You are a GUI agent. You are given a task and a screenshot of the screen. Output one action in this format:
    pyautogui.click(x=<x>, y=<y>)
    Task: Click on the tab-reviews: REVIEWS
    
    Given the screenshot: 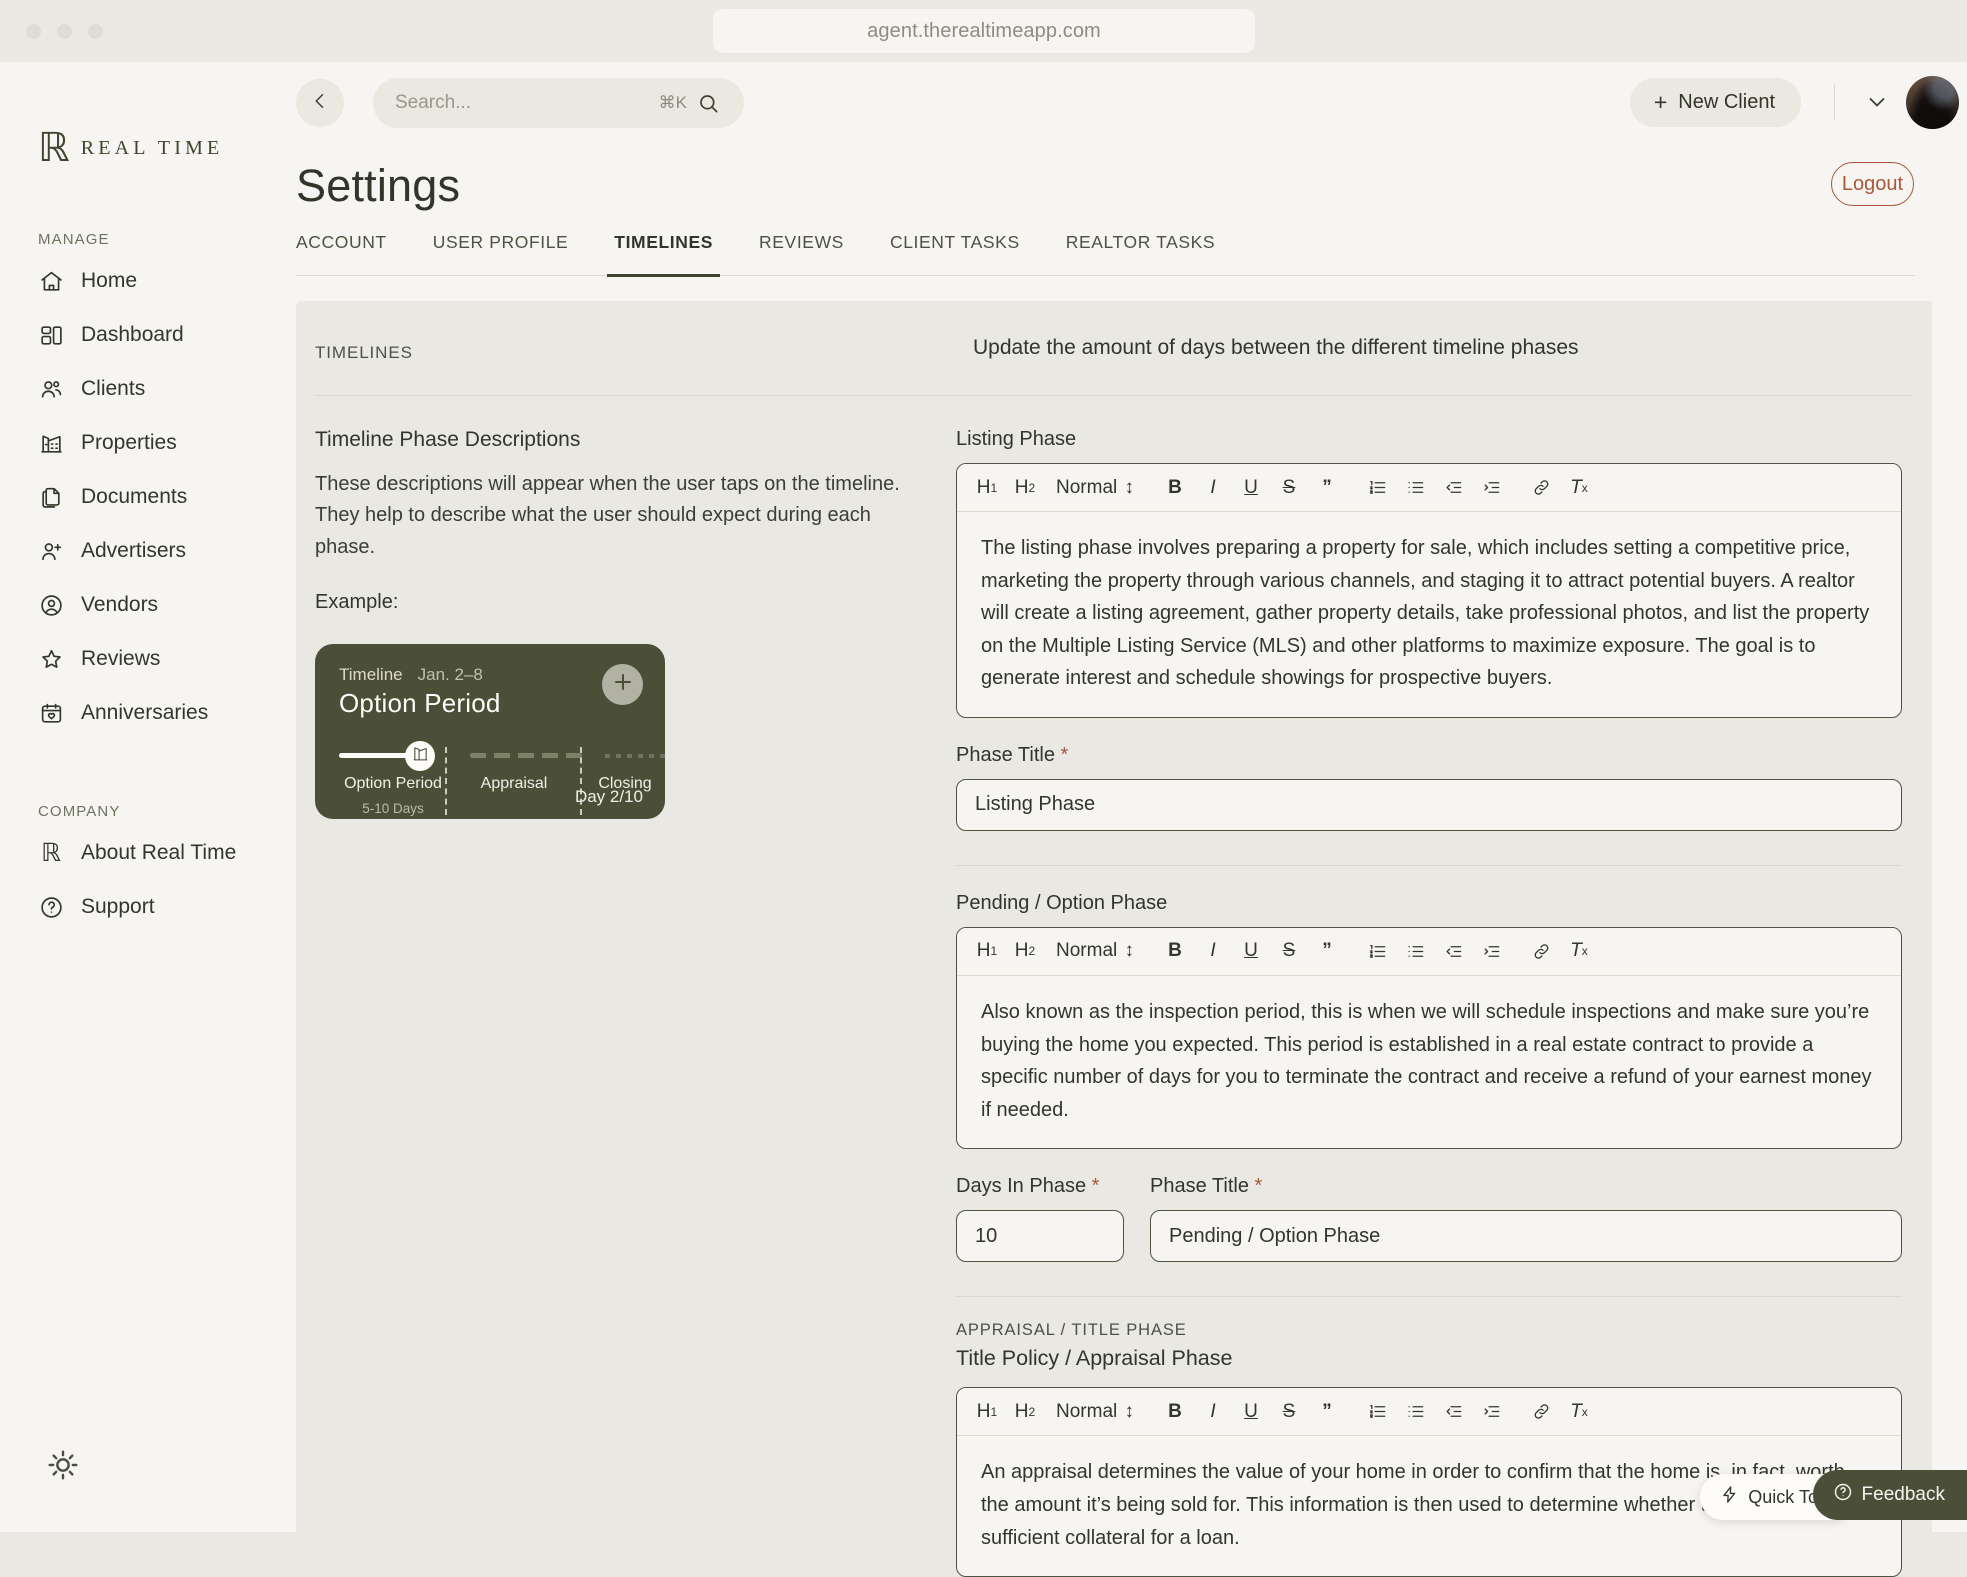 What is the action you would take?
    pyautogui.click(x=801, y=253)
    